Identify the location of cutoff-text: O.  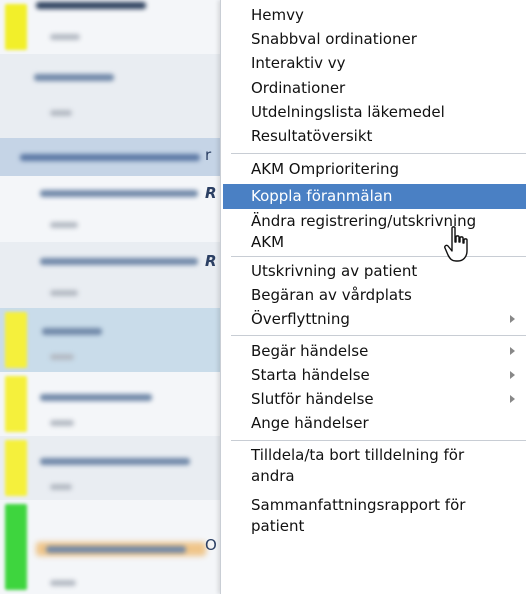
(211, 545).